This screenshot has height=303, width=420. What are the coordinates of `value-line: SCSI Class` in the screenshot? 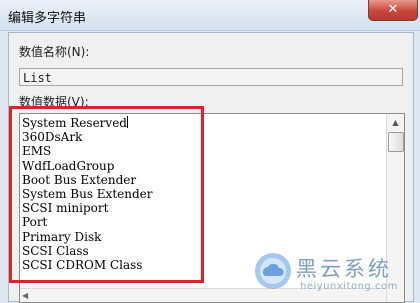 It's located at (55, 250).